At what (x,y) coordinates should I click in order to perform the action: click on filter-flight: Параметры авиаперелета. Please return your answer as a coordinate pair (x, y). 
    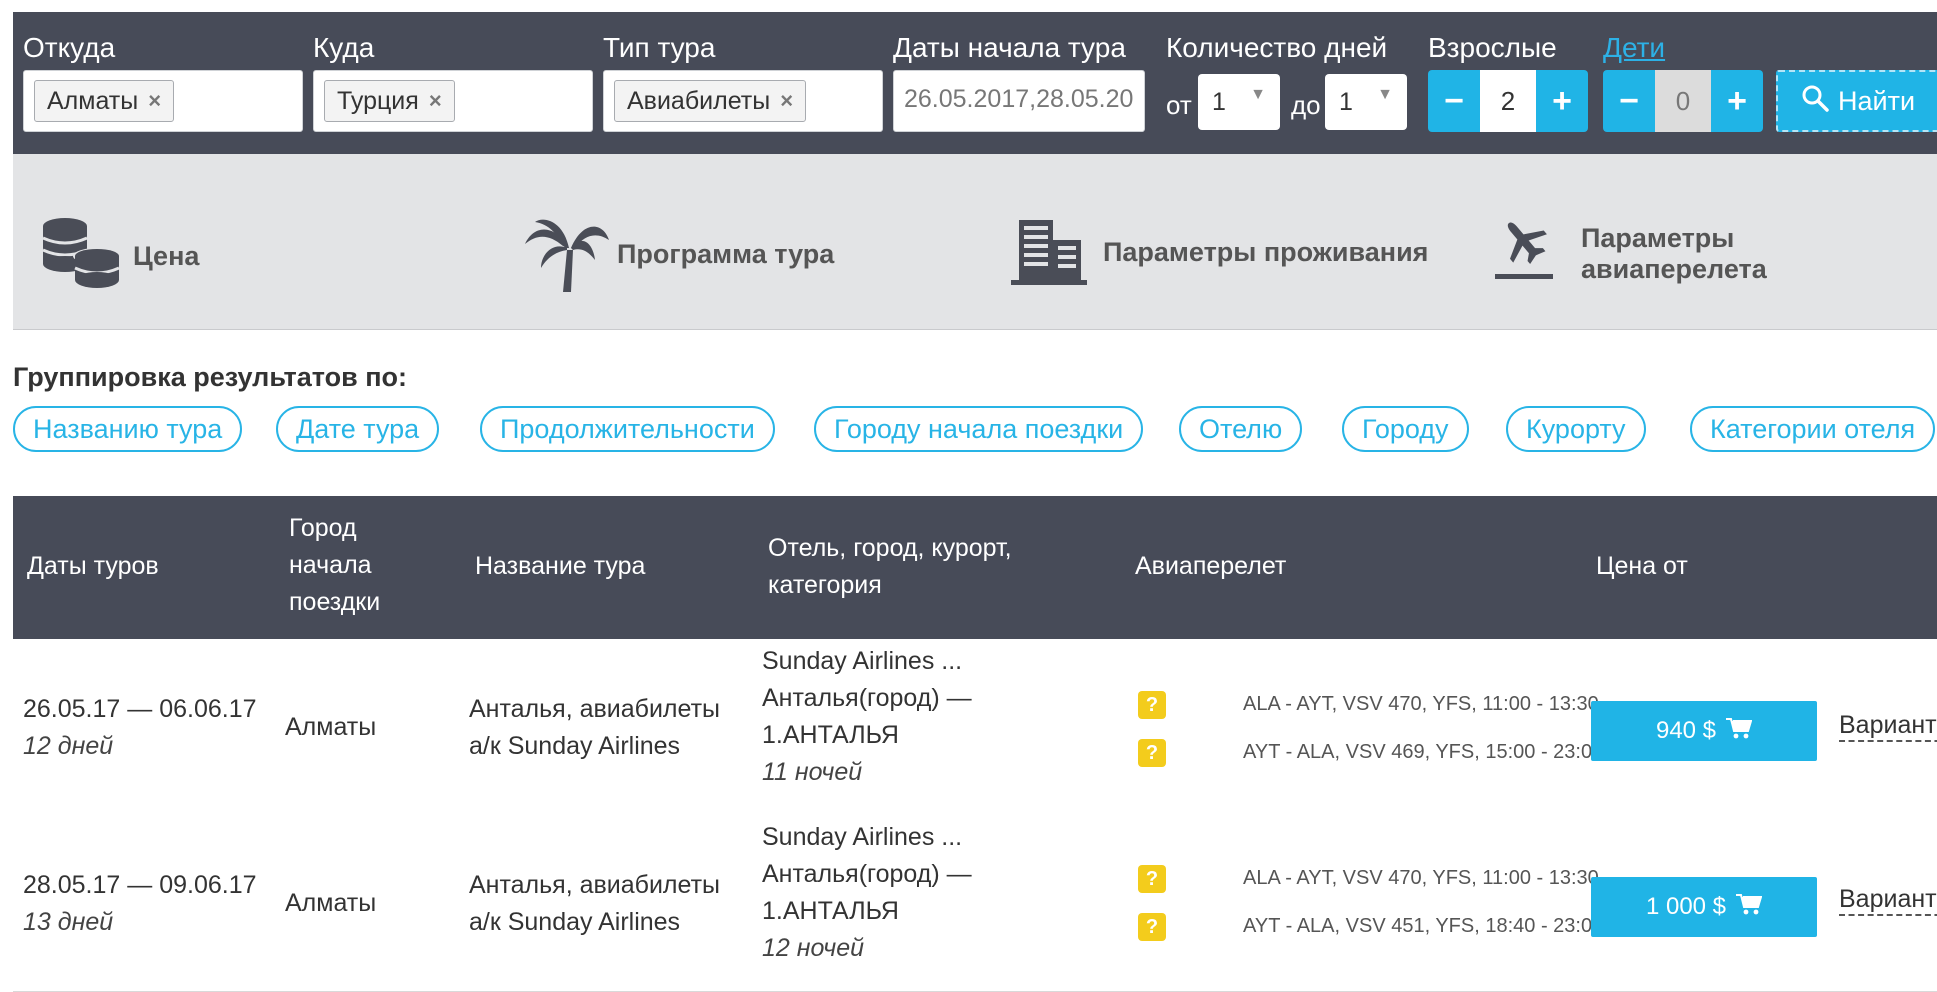
    Looking at the image, I should click on (1630, 253).